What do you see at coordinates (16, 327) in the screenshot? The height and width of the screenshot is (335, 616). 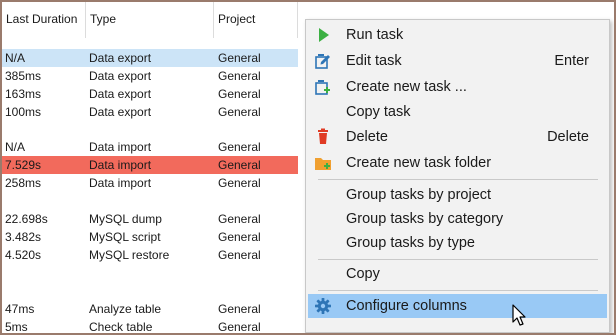 I see `cell-duration: 5ms` at bounding box center [16, 327].